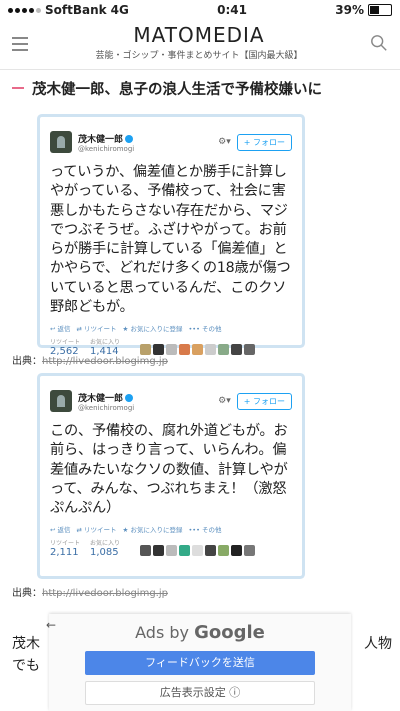  What do you see at coordinates (20, 46) in the screenshot?
I see `menu-icon` at bounding box center [20, 46].